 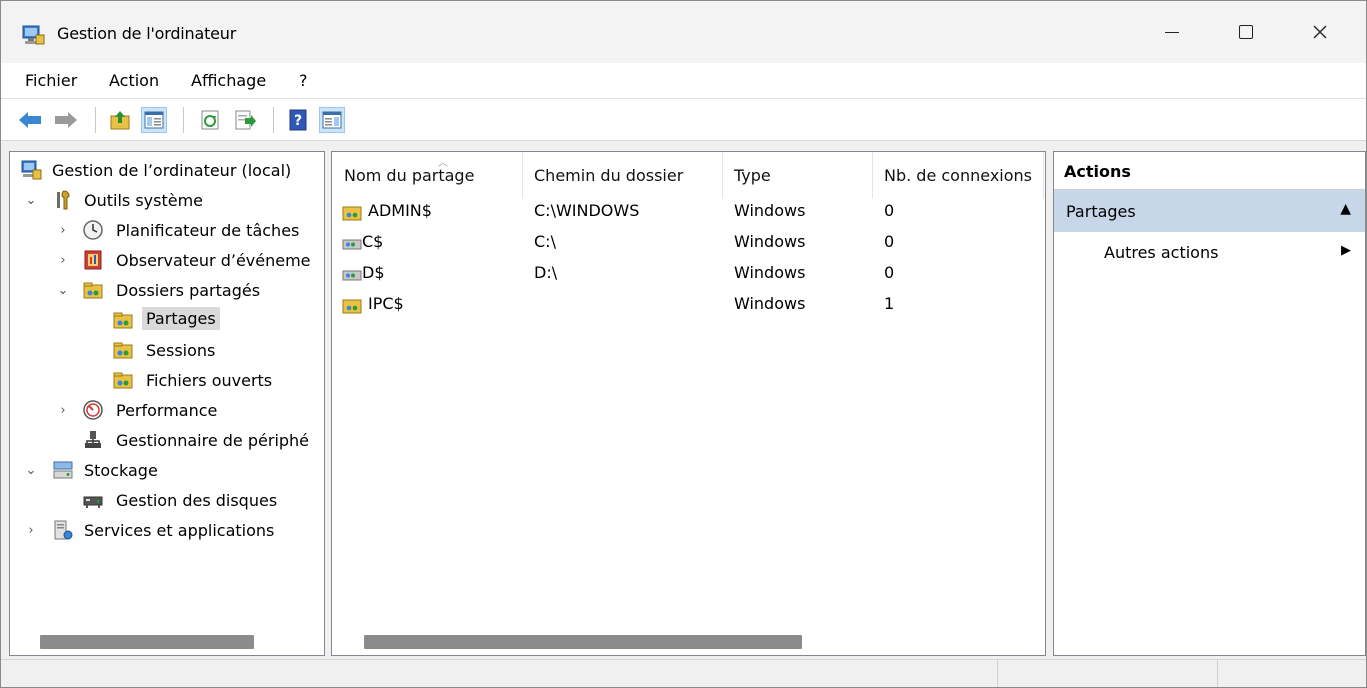 What do you see at coordinates (688, 242) in the screenshot?
I see `table-row: C$ C:\ Windows 0` at bounding box center [688, 242].